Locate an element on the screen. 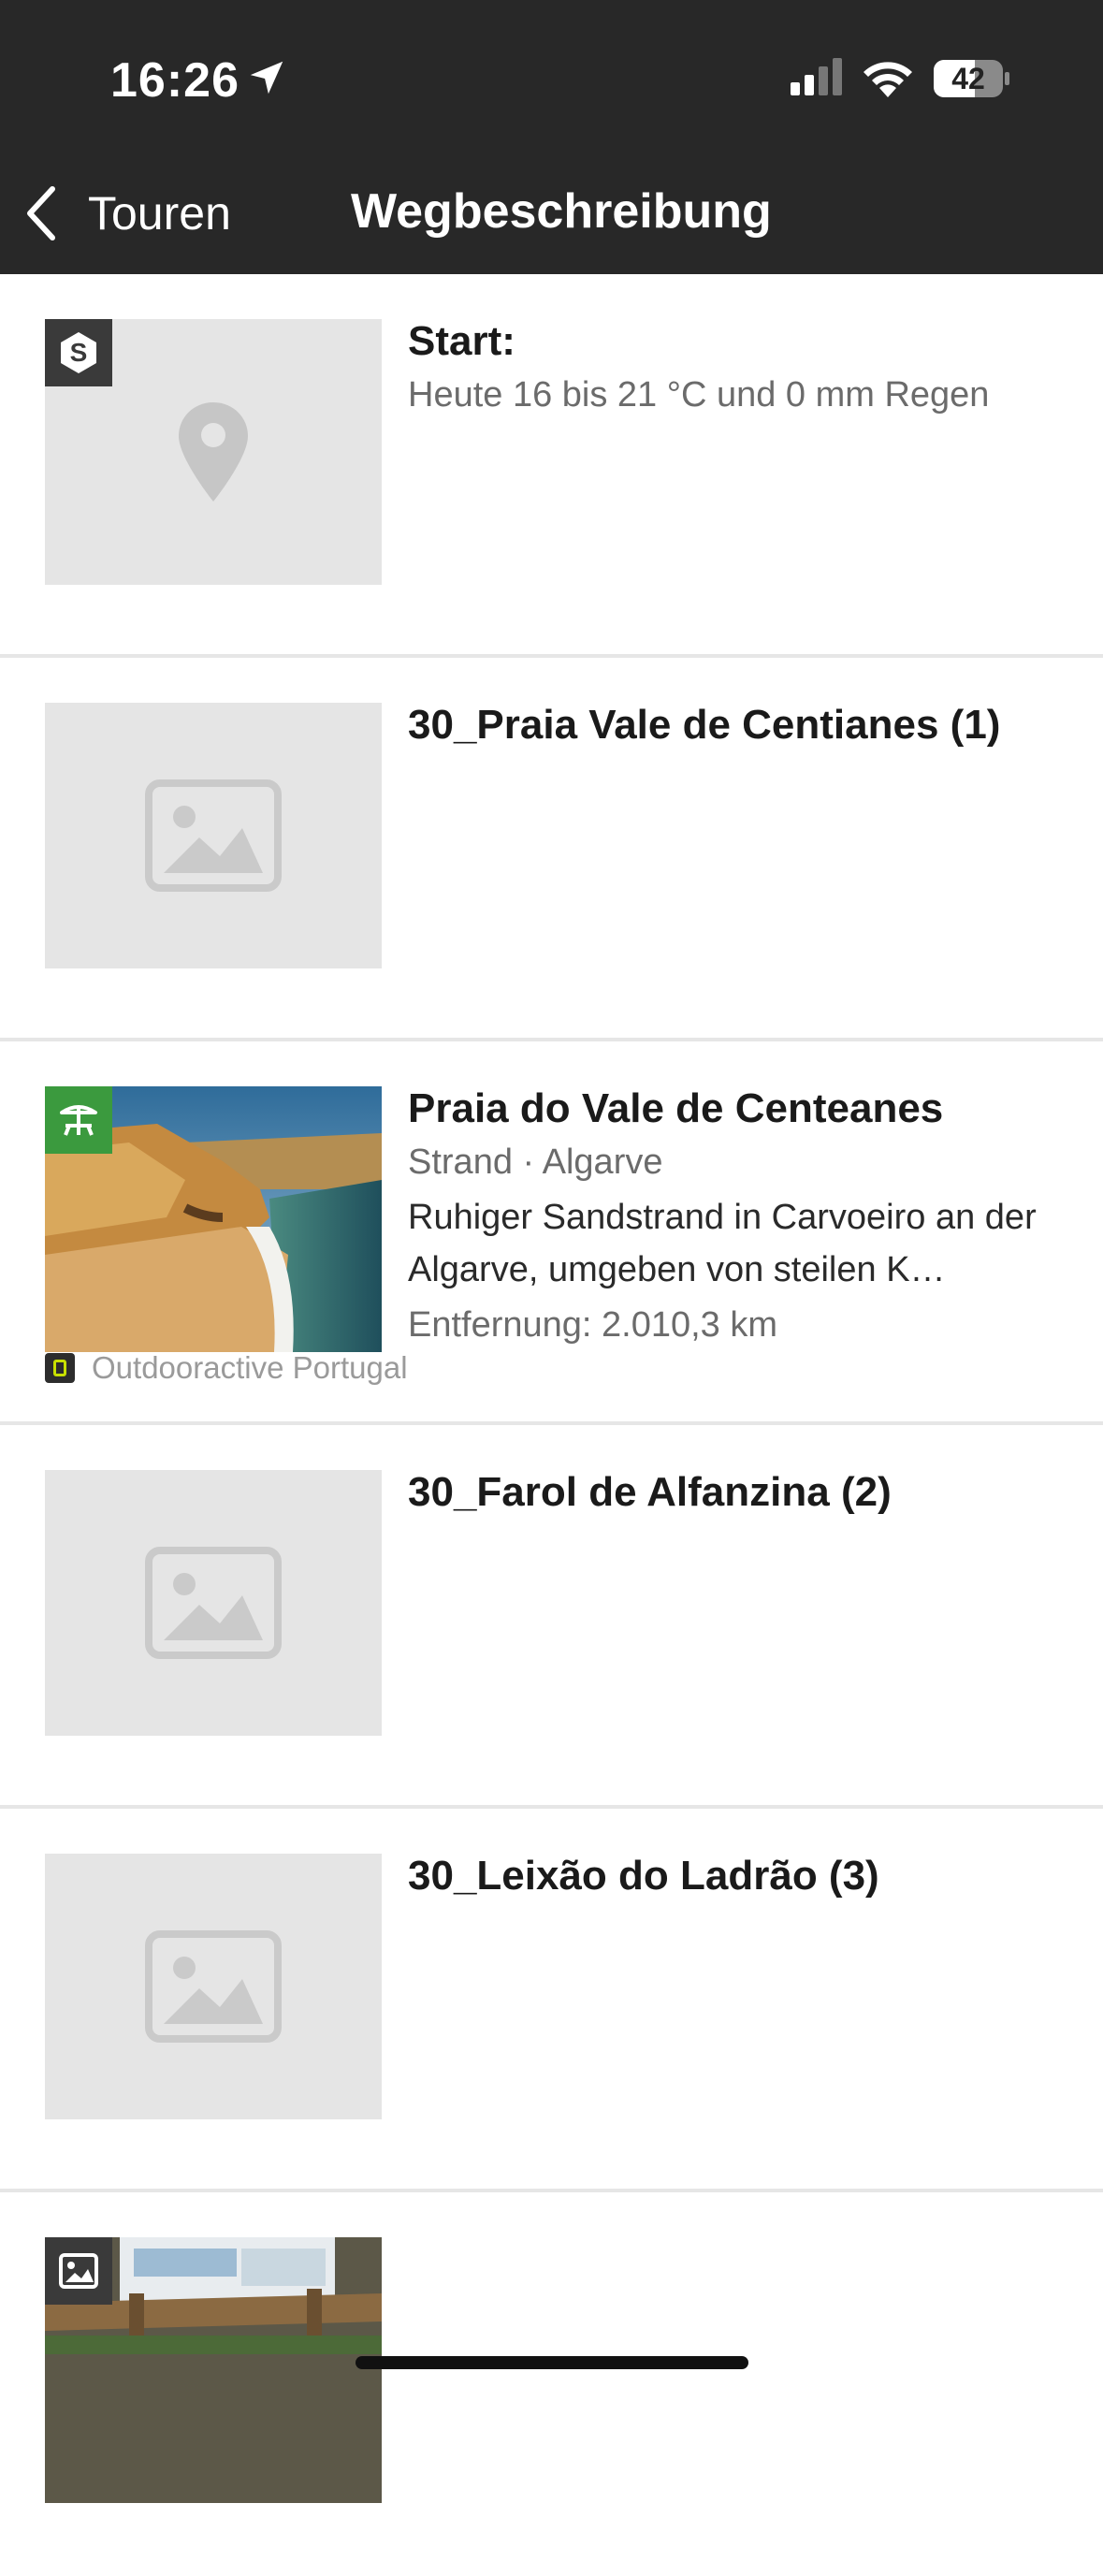  map-pin-icon is located at coordinates (213, 452).